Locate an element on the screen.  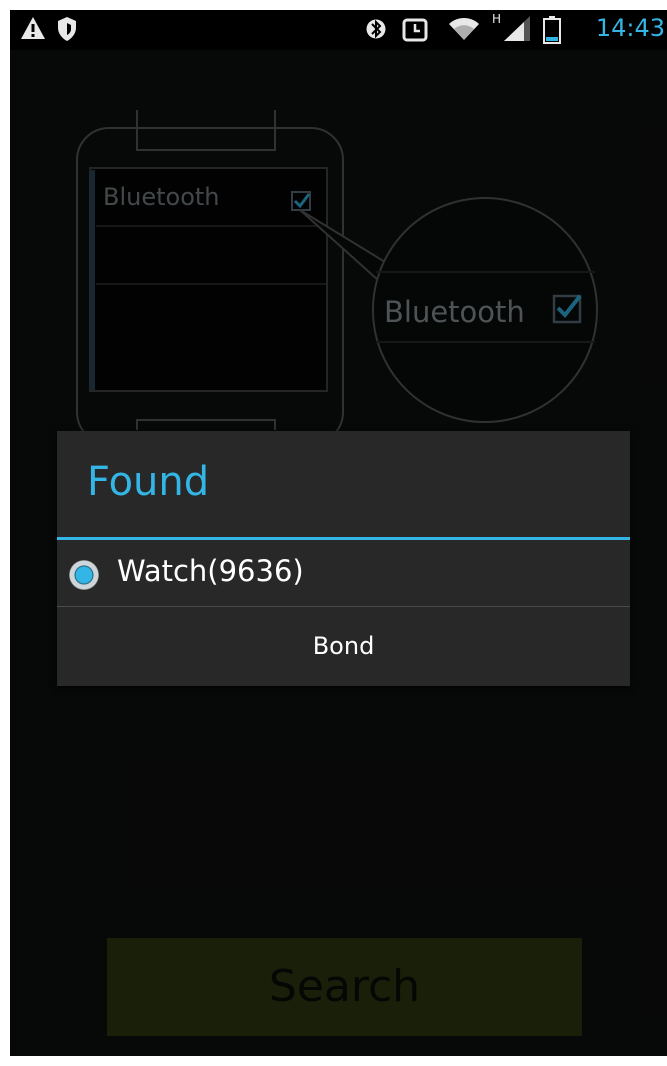
wifi-icon is located at coordinates (464, 31).